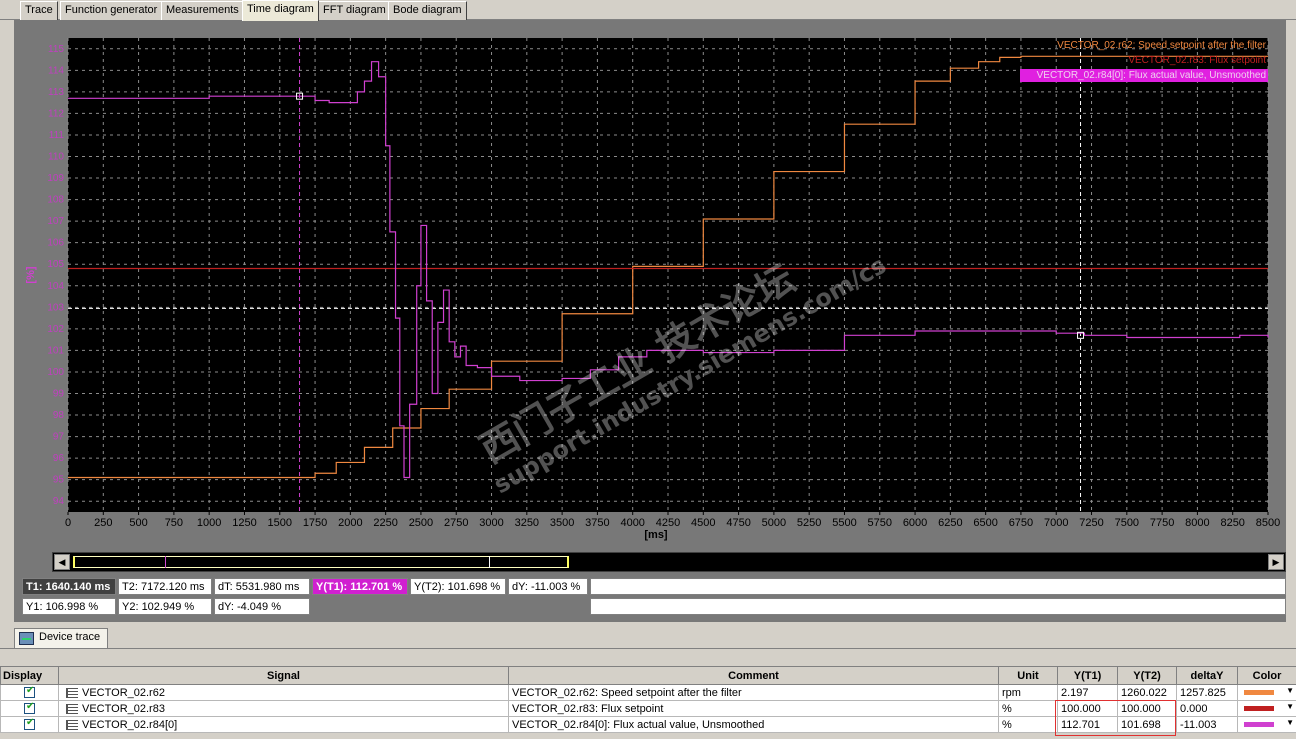  Describe the element at coordinates (915, 523) in the screenshot. I see `x-tick-label: 6000` at that location.